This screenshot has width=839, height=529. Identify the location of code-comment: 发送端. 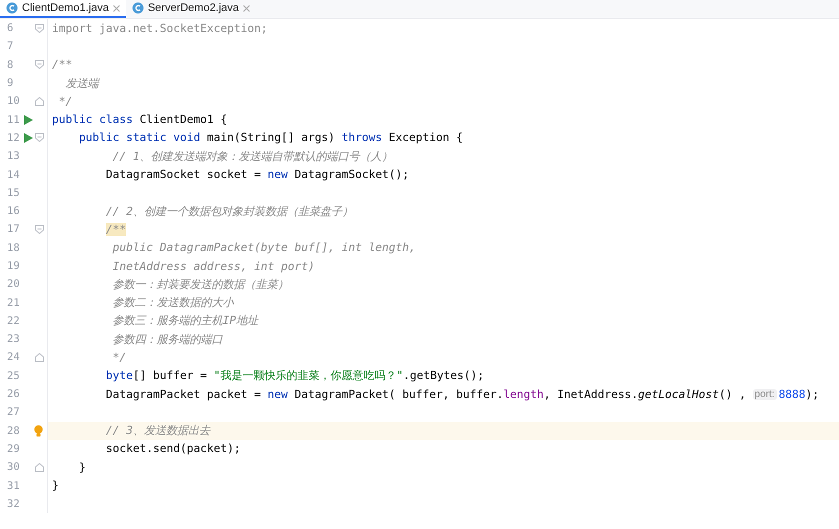
(81, 83).